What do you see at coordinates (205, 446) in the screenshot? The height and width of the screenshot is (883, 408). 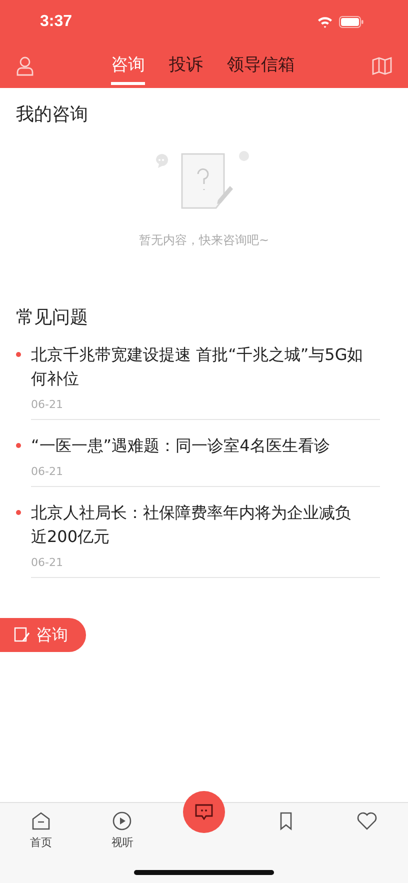 I see `question-title: “一医一患”遇难题：同一诊室4名医生看诊` at bounding box center [205, 446].